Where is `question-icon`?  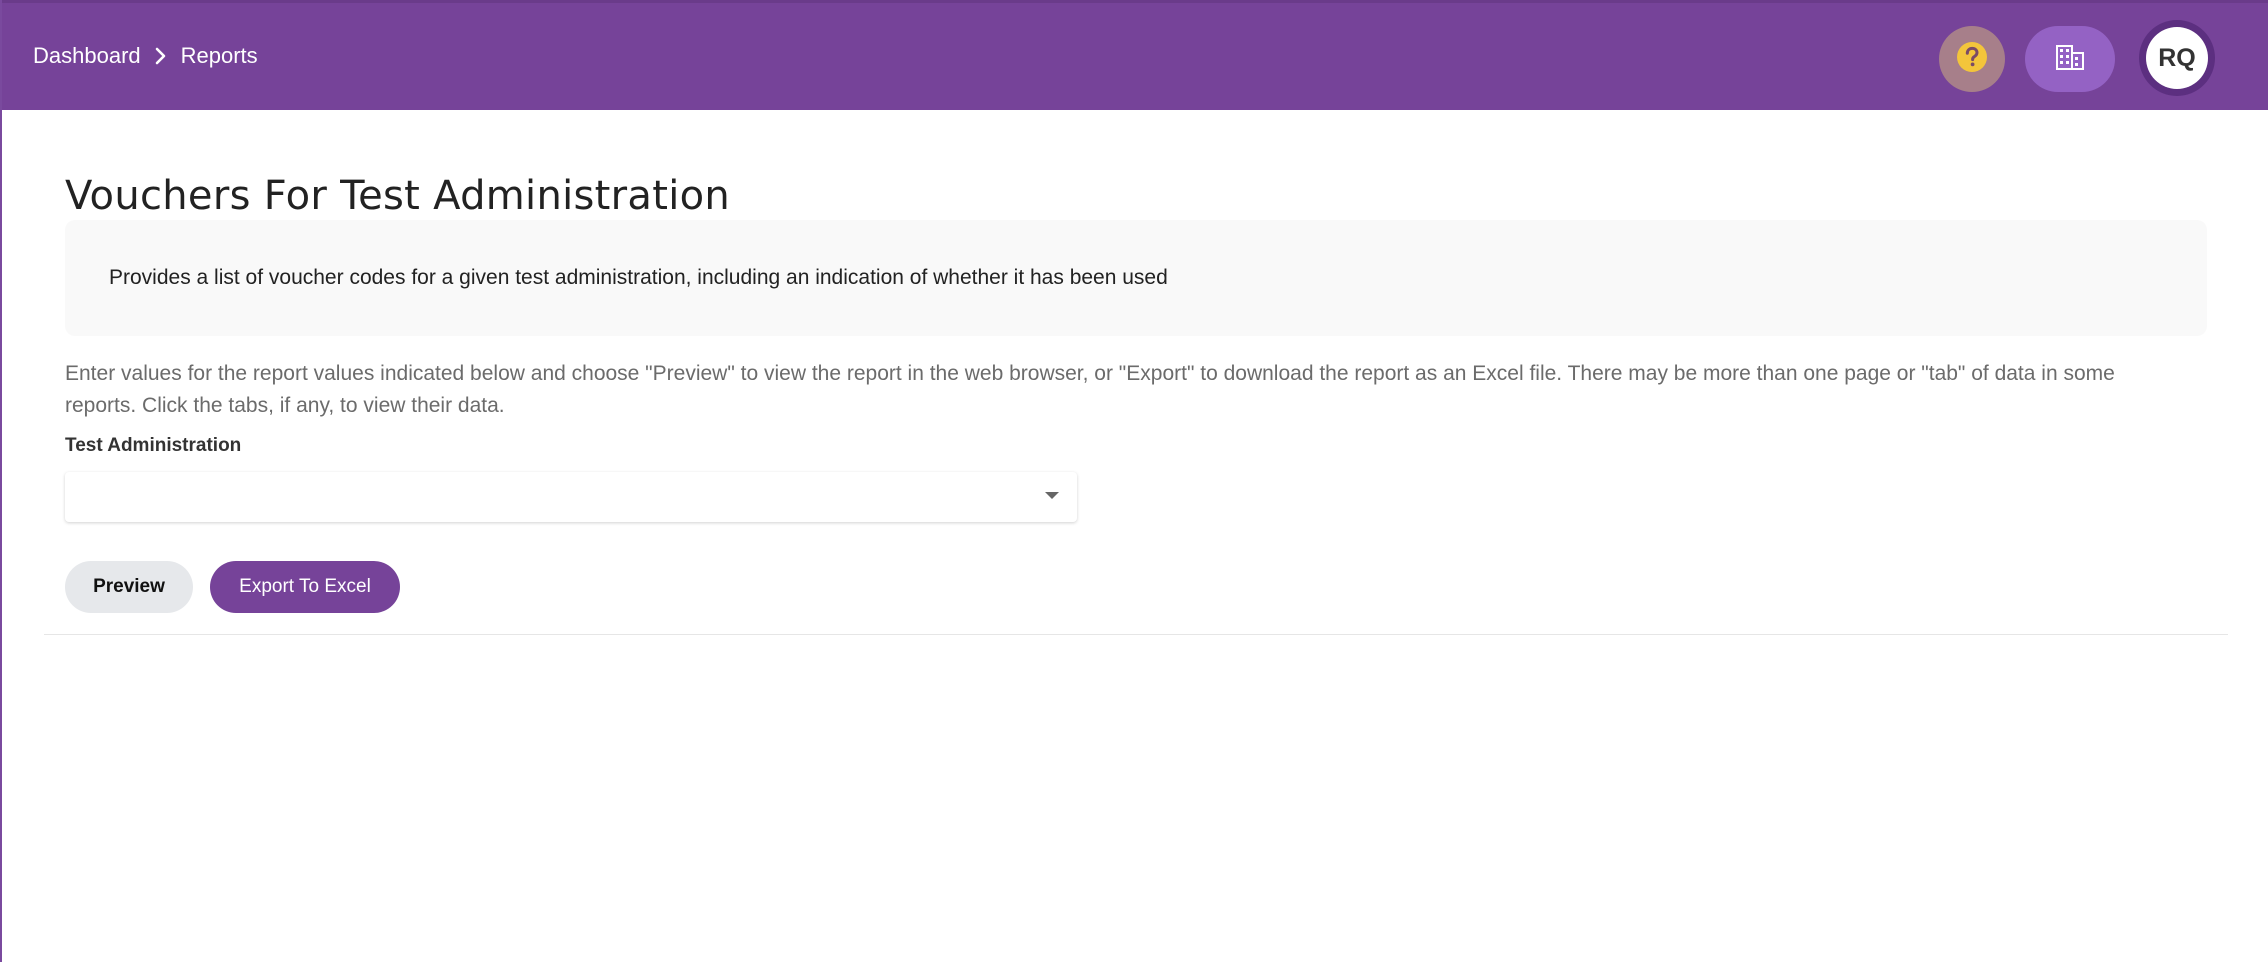 question-icon is located at coordinates (1972, 59).